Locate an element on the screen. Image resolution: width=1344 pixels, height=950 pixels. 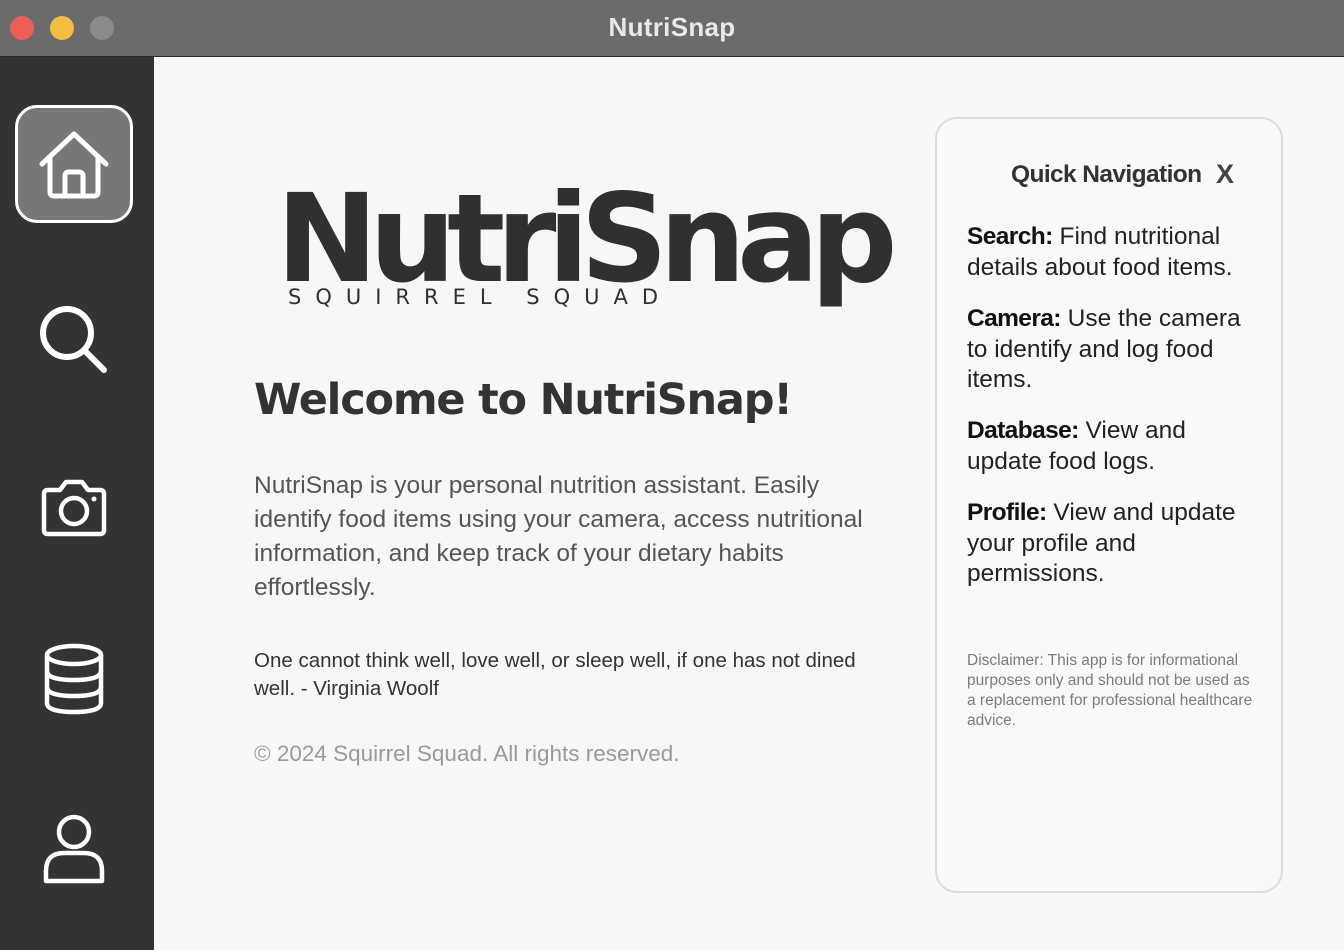
sidebar-item-camera is located at coordinates (74, 510).